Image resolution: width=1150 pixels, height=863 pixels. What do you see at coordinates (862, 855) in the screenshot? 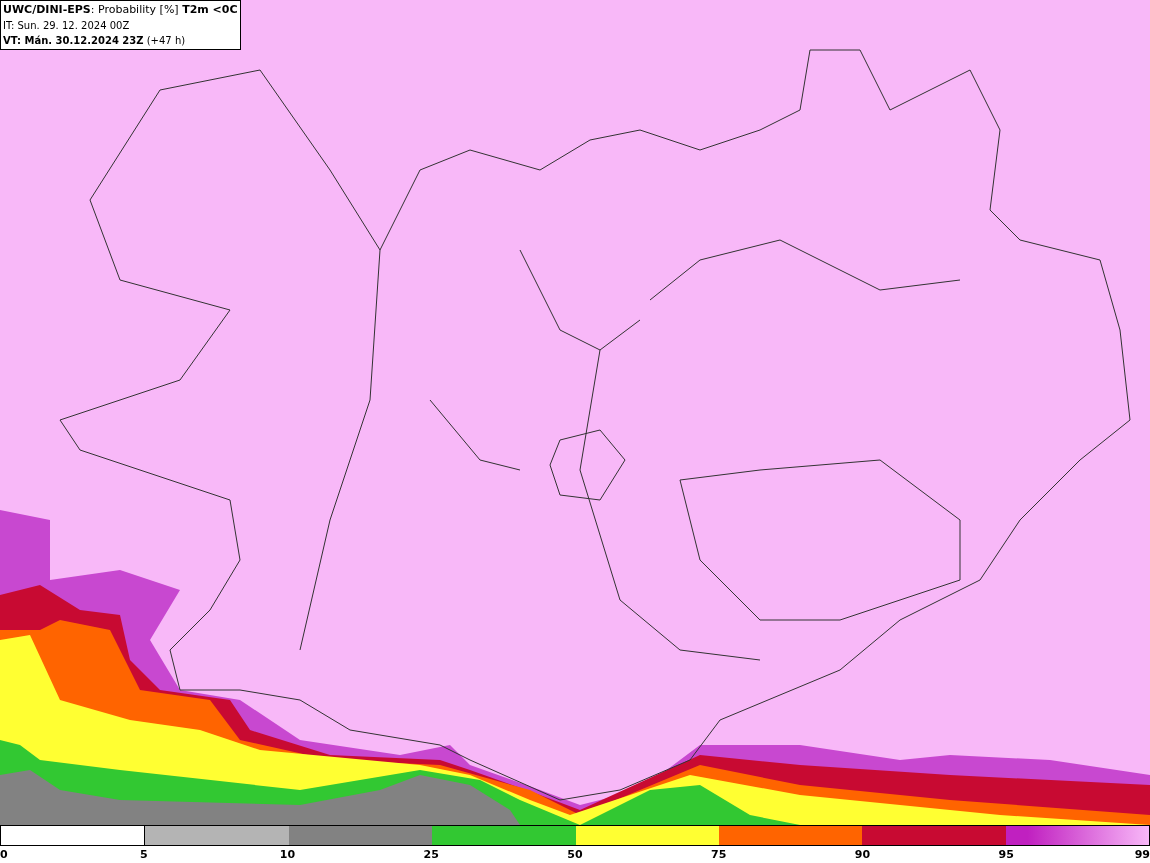
I see `legend-tick-label: 90` at bounding box center [862, 855].